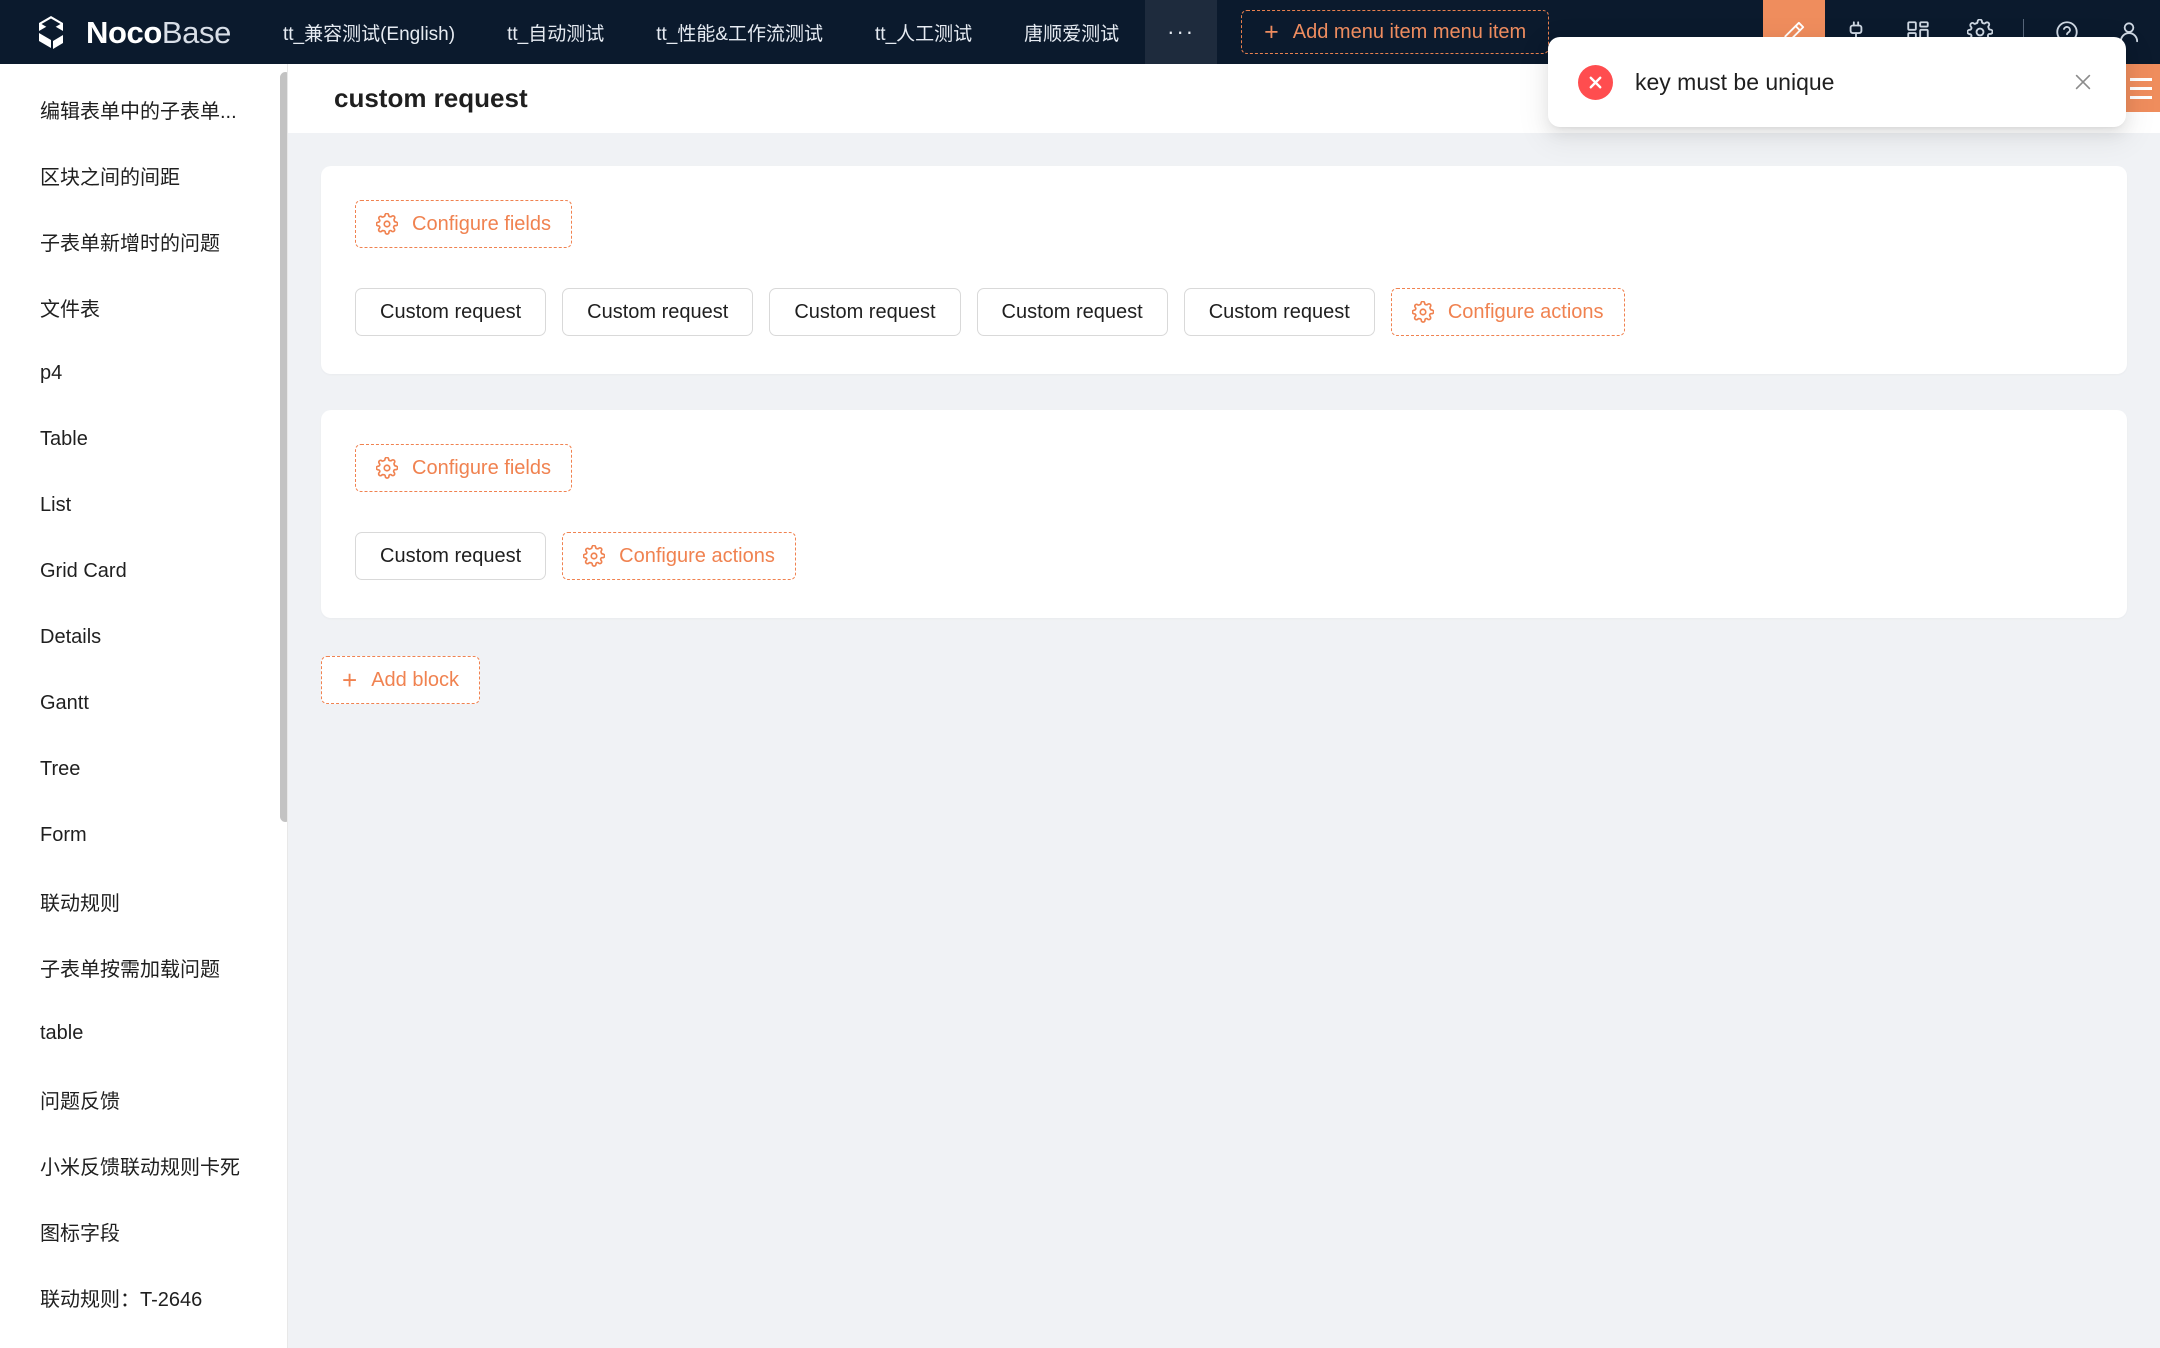 The image size is (2160, 1348). What do you see at coordinates (143, 307) in the screenshot?
I see `sidebar-item-3: 文件表` at bounding box center [143, 307].